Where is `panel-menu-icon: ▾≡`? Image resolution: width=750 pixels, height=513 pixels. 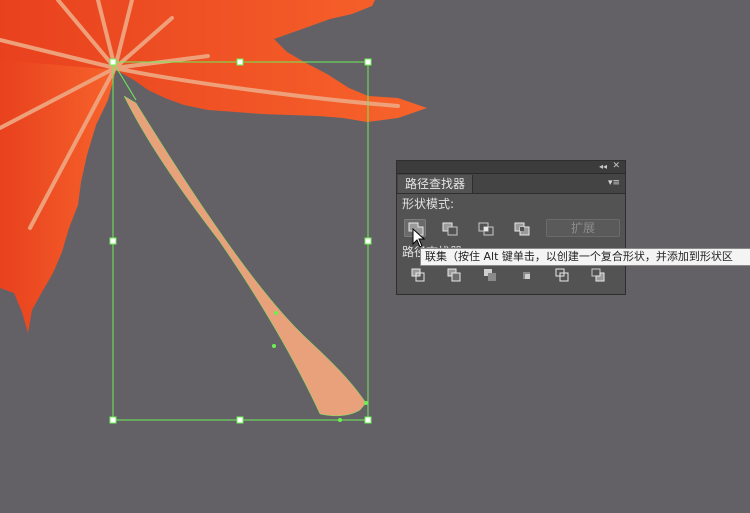 panel-menu-icon: ▾≡ is located at coordinates (614, 183).